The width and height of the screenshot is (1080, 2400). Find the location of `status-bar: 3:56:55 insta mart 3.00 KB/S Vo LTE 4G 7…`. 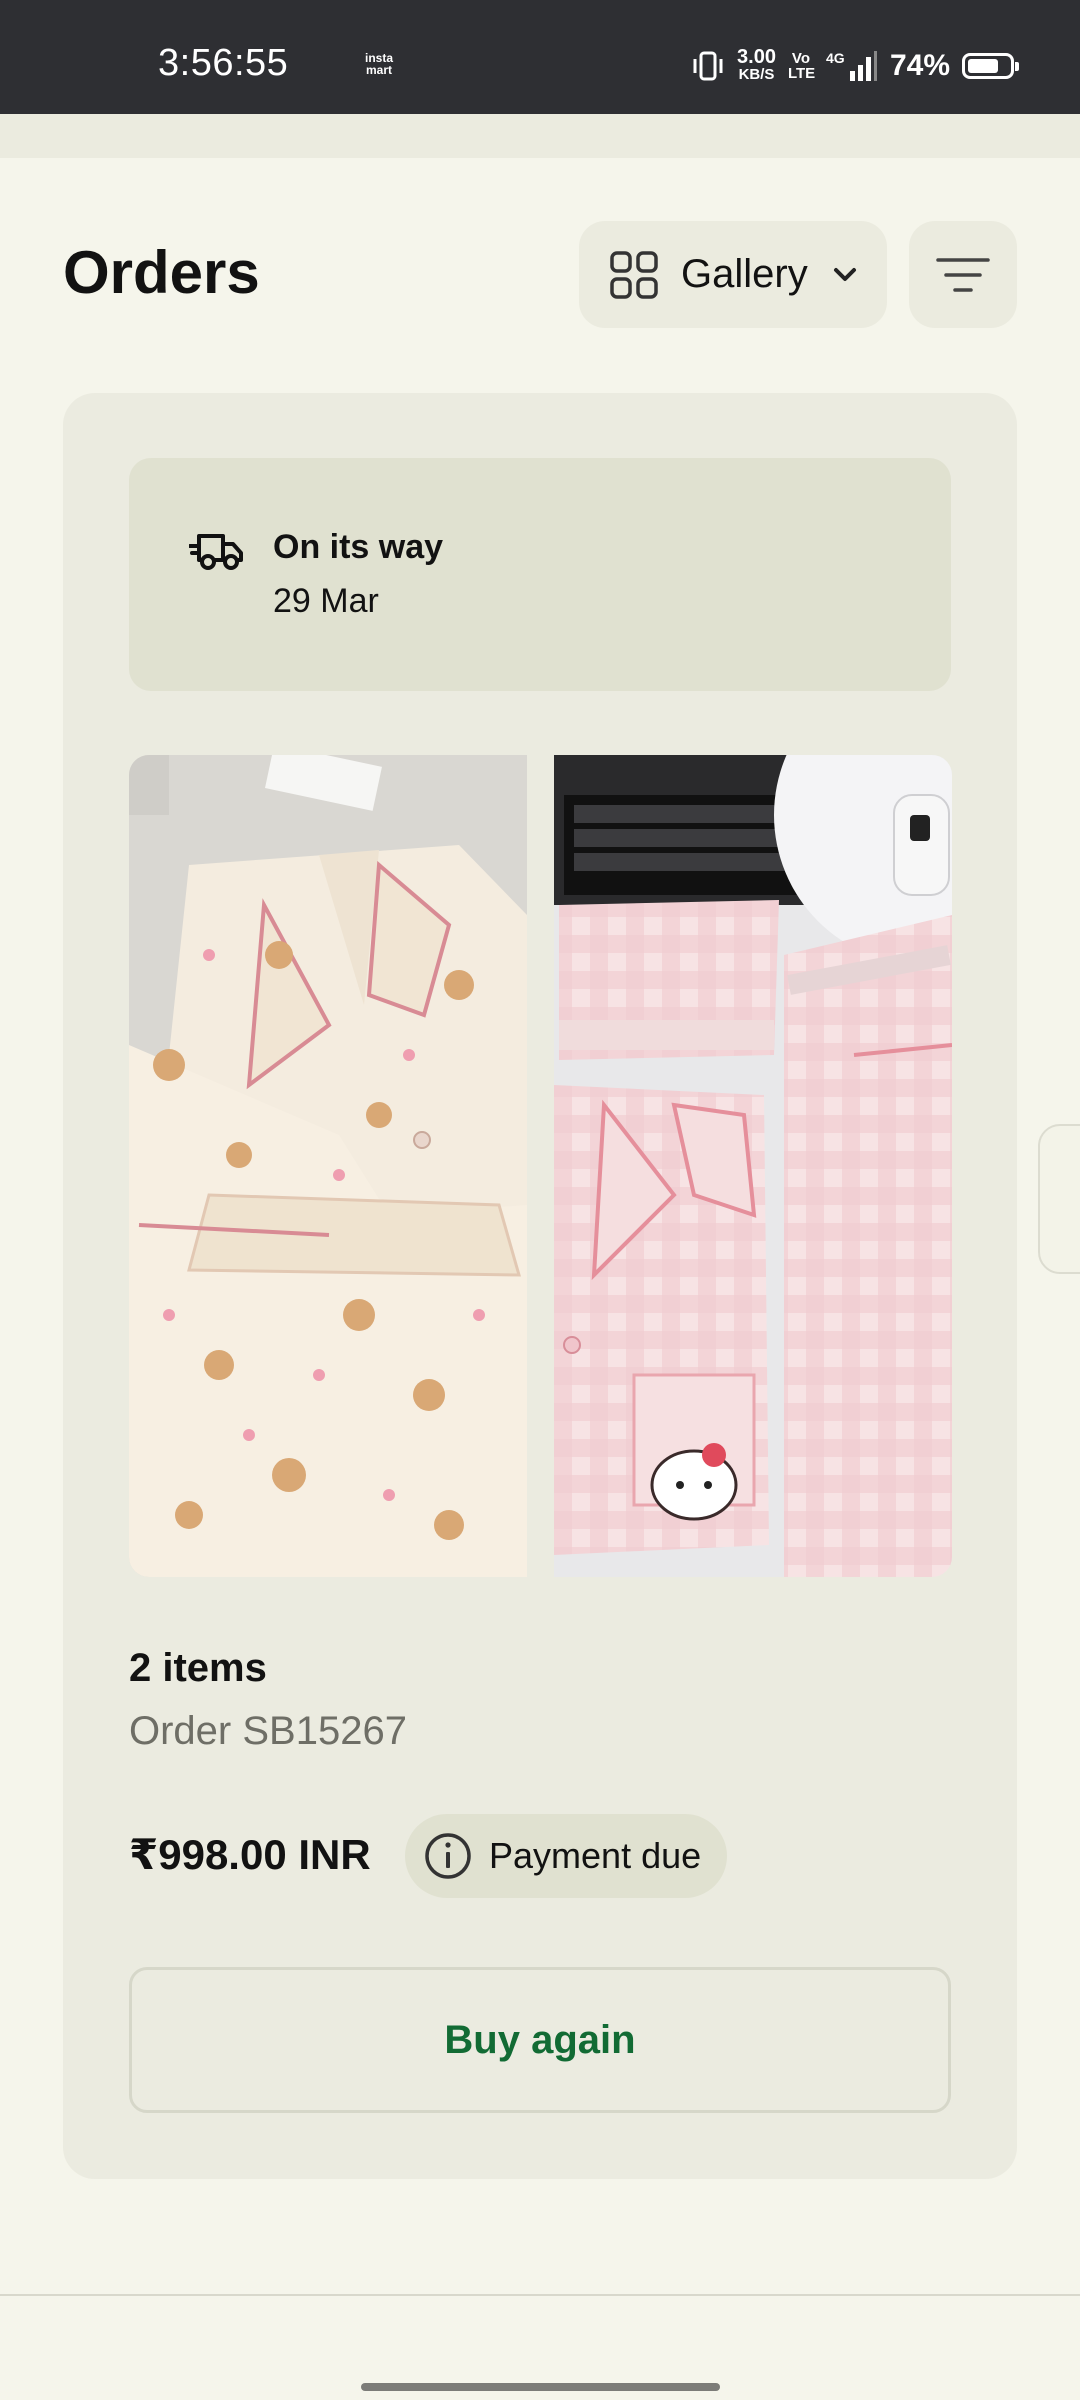

status-bar: 3:56:55 insta mart 3.00 KB/S Vo LTE 4G 7… is located at coordinates (540, 57).